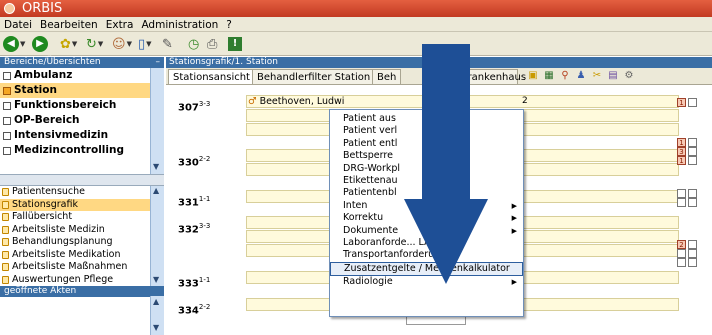 This screenshot has height=335, width=712. What do you see at coordinates (68, 44) in the screenshot?
I see `cycle-button: ✿ ▼` at bounding box center [68, 44].